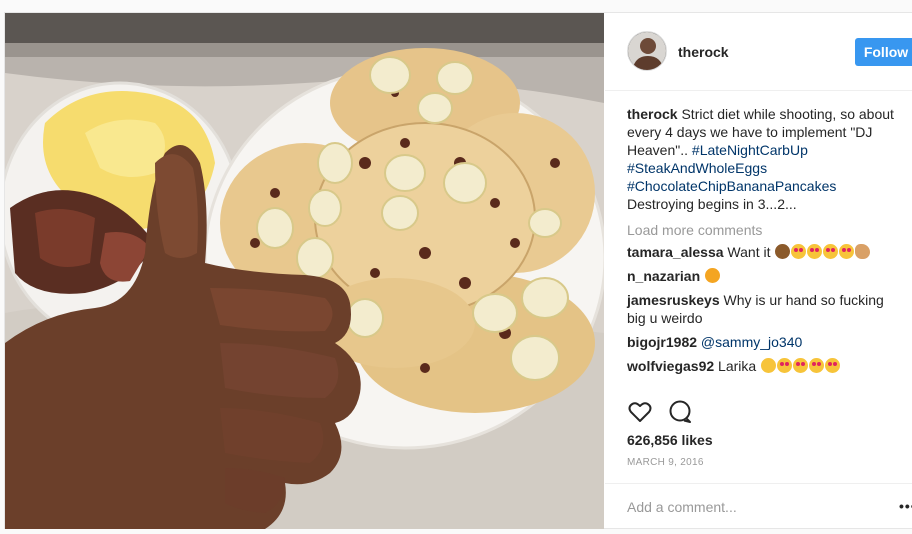  What do you see at coordinates (665, 462) in the screenshot?
I see `post-date: MARCH 9, 2016` at bounding box center [665, 462].